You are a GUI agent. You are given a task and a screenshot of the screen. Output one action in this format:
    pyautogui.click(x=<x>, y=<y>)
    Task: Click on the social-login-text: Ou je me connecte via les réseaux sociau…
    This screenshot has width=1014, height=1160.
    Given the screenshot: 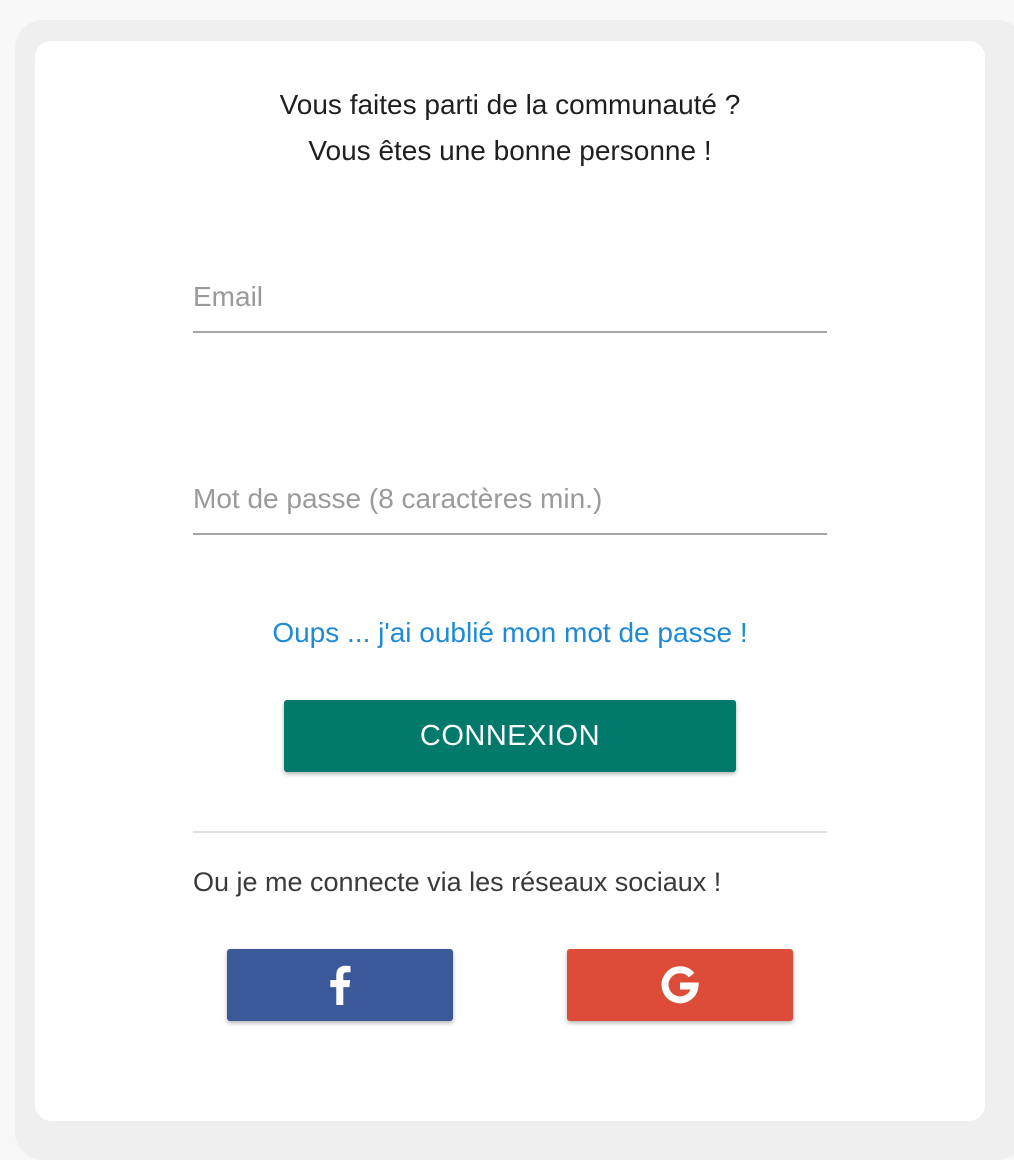 What is the action you would take?
    pyautogui.click(x=457, y=882)
    